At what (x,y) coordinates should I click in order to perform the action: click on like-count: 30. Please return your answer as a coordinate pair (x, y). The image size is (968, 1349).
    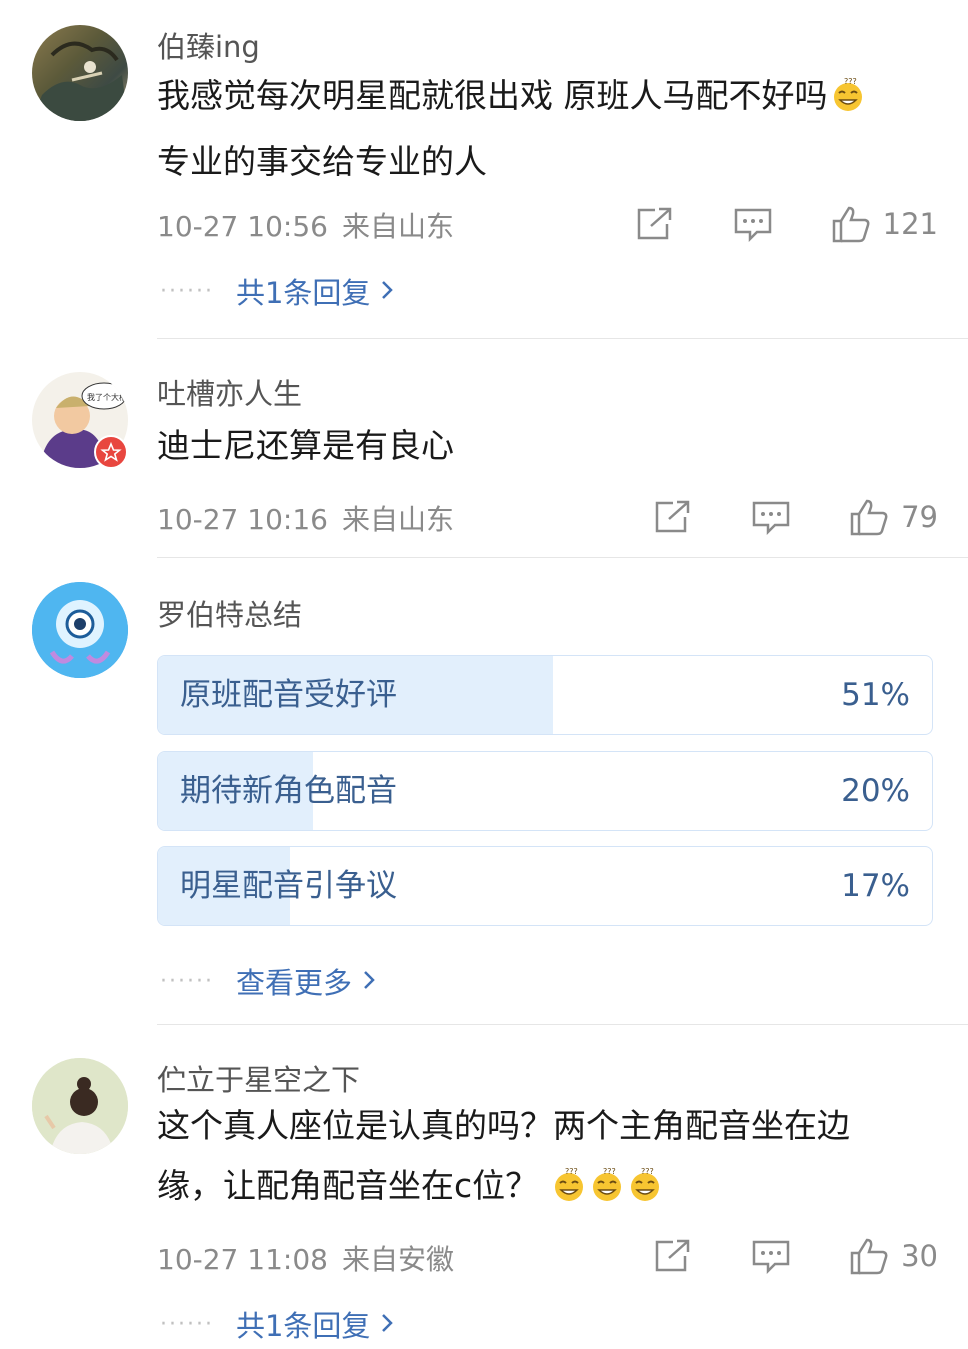
    Looking at the image, I should click on (919, 1256).